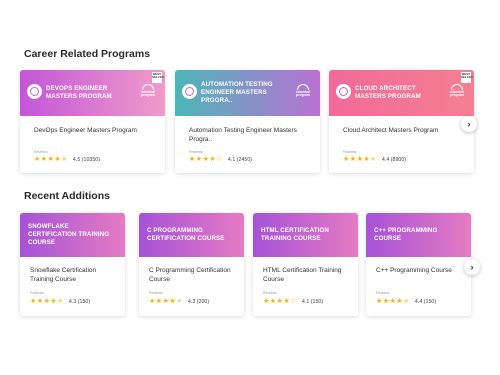  I want to click on course-banner: C PROGRAMMING CERTIFICATION COURSE, so click(191, 235).